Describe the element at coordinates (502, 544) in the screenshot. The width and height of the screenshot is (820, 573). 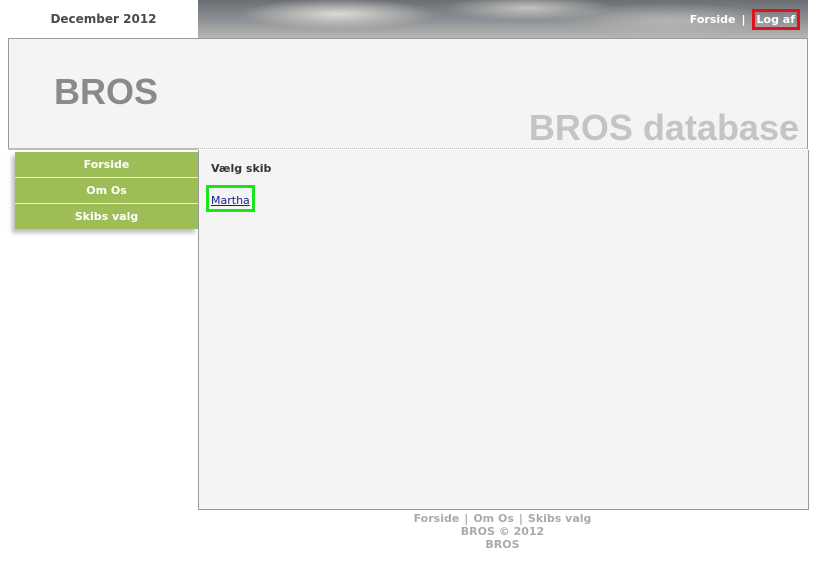
I see `footer-site-name: BROS` at that location.